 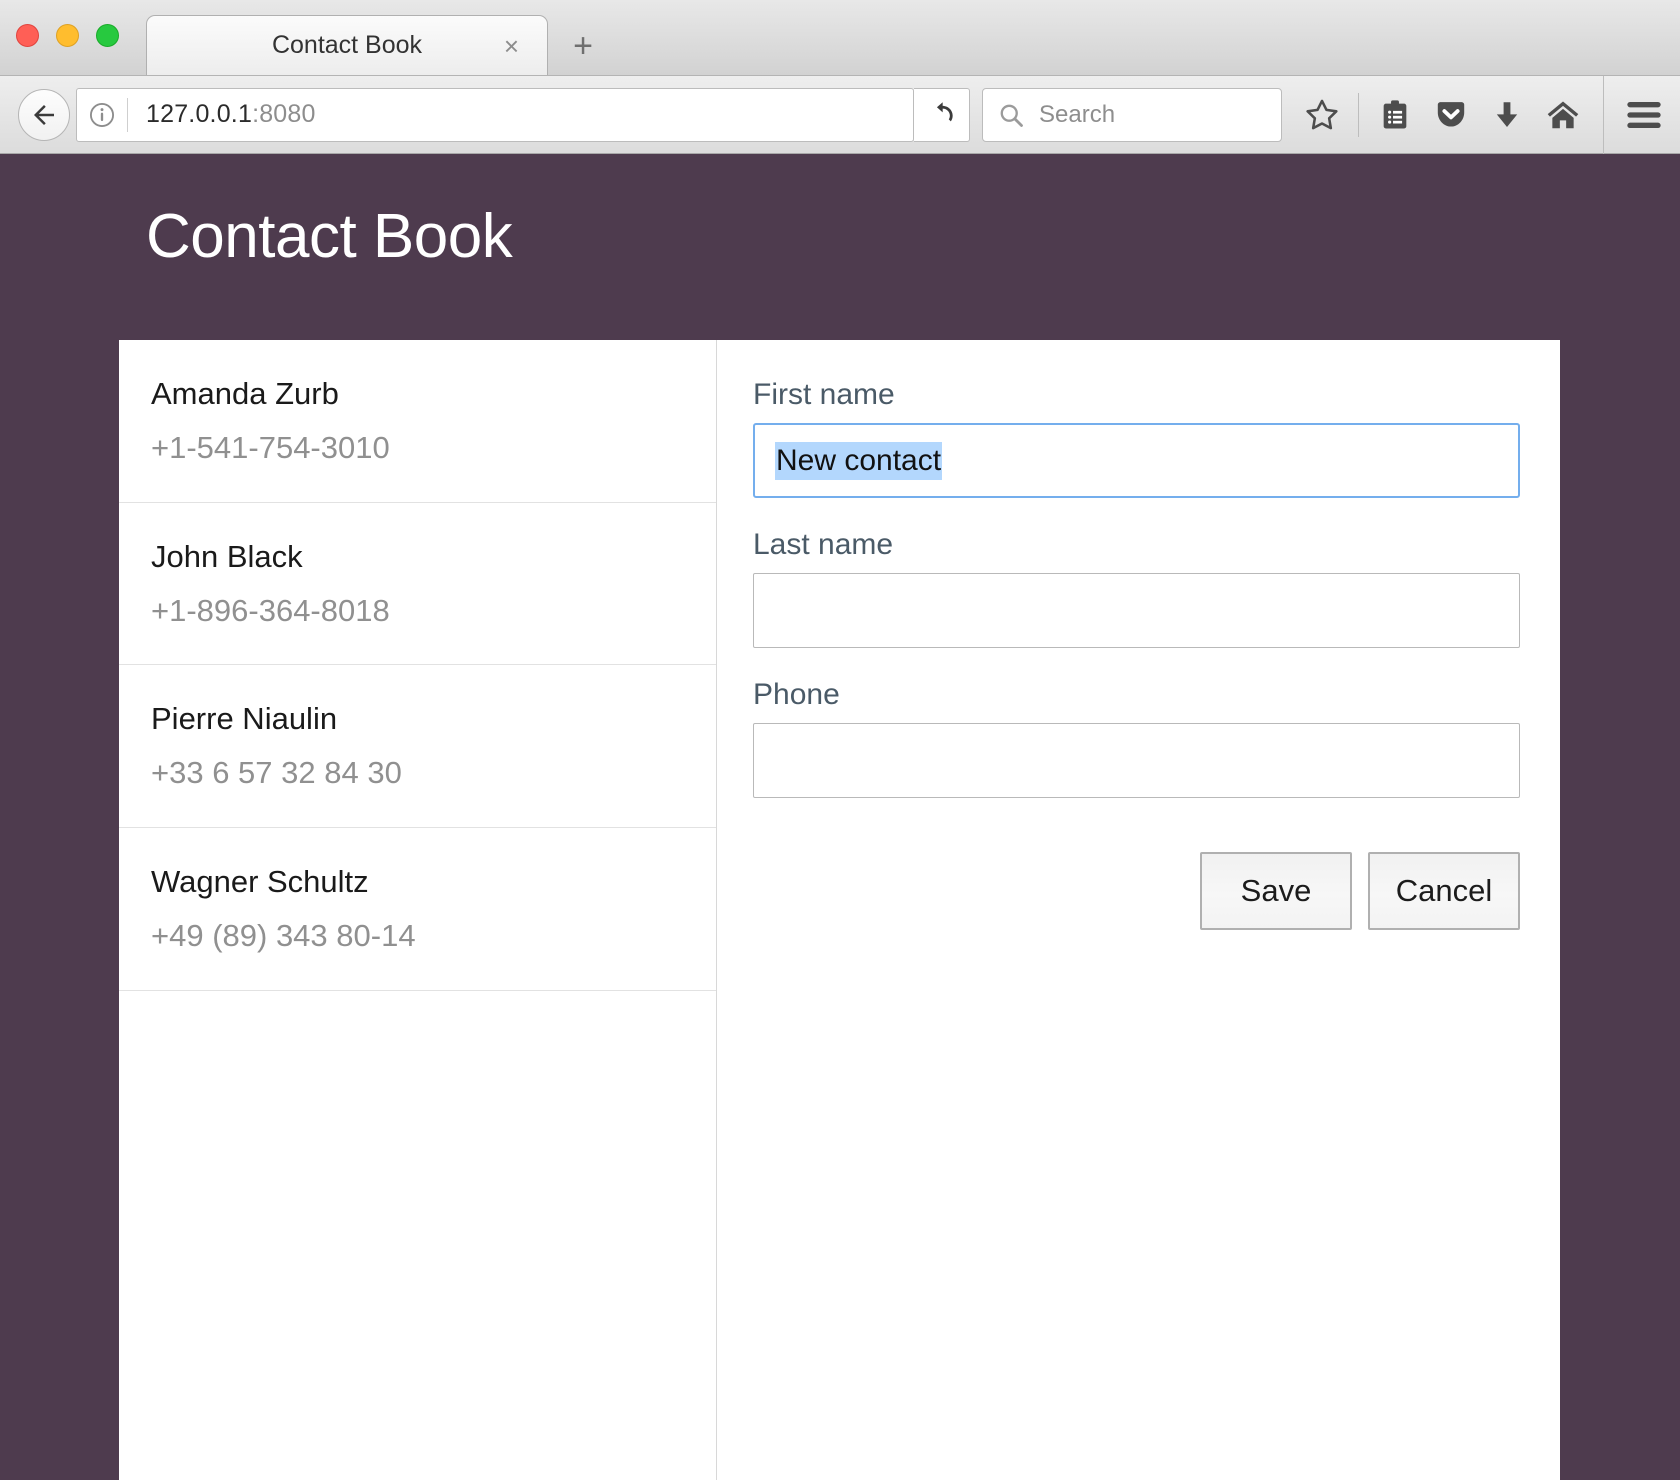 What do you see at coordinates (27, 35) in the screenshot?
I see `close-window-button` at bounding box center [27, 35].